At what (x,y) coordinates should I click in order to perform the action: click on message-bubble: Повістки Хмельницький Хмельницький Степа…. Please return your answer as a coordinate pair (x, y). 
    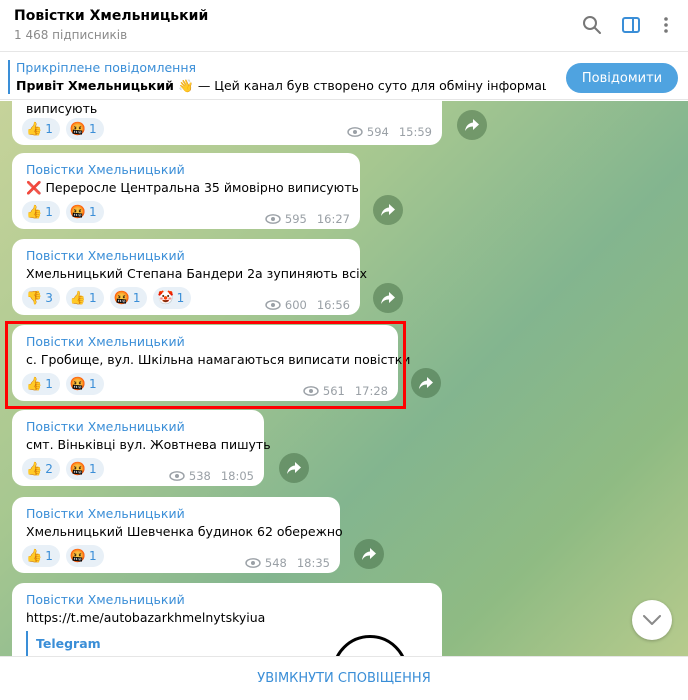
    Looking at the image, I should click on (189, 277).